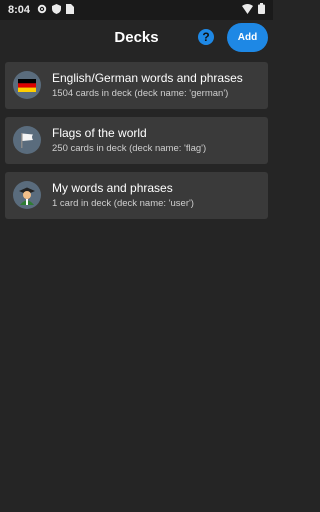 Image resolution: width=320 pixels, height=512 pixels. I want to click on wifi-icon, so click(247, 10).